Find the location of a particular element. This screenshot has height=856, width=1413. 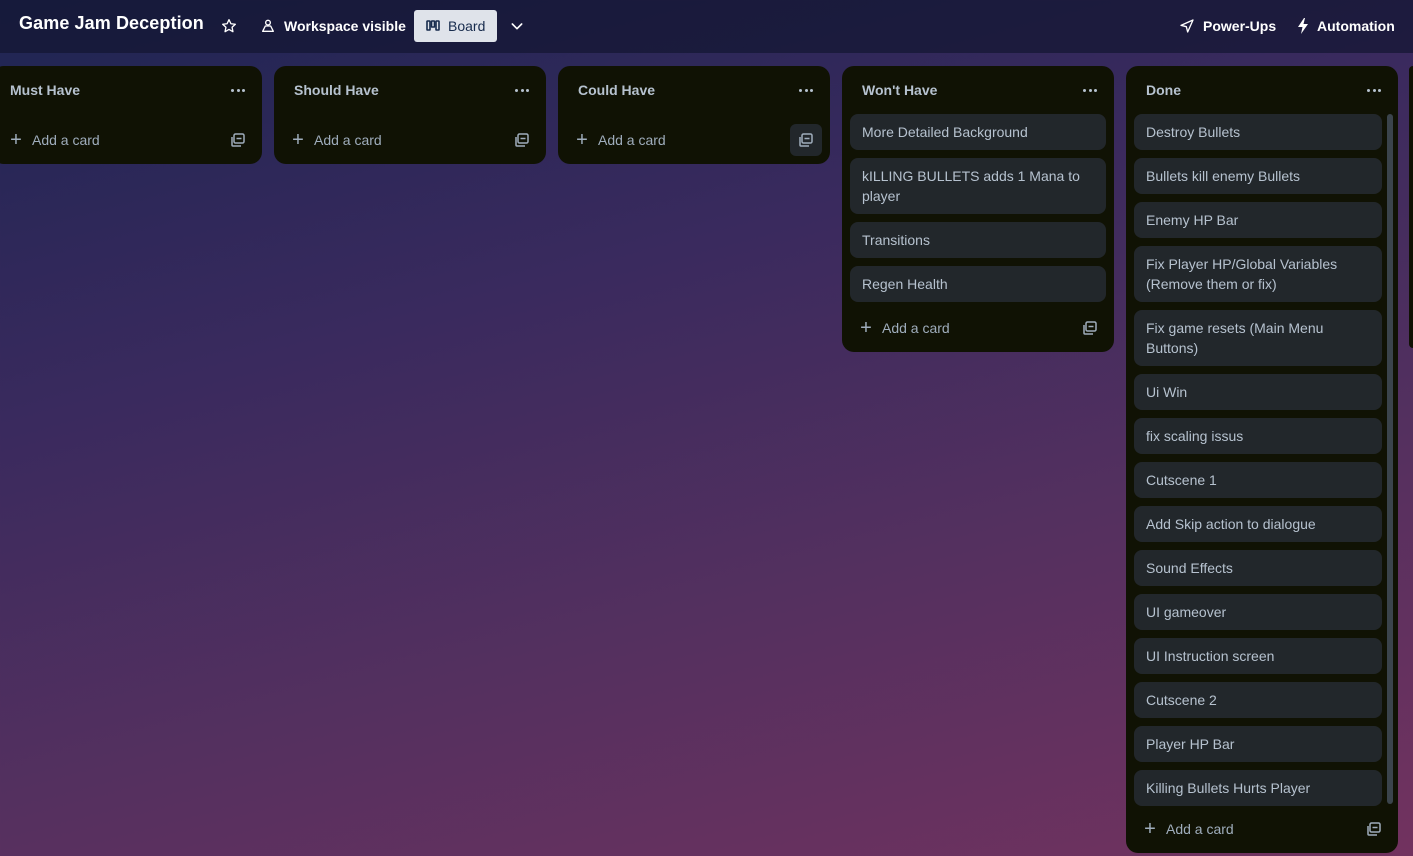

board-icon is located at coordinates (433, 25).